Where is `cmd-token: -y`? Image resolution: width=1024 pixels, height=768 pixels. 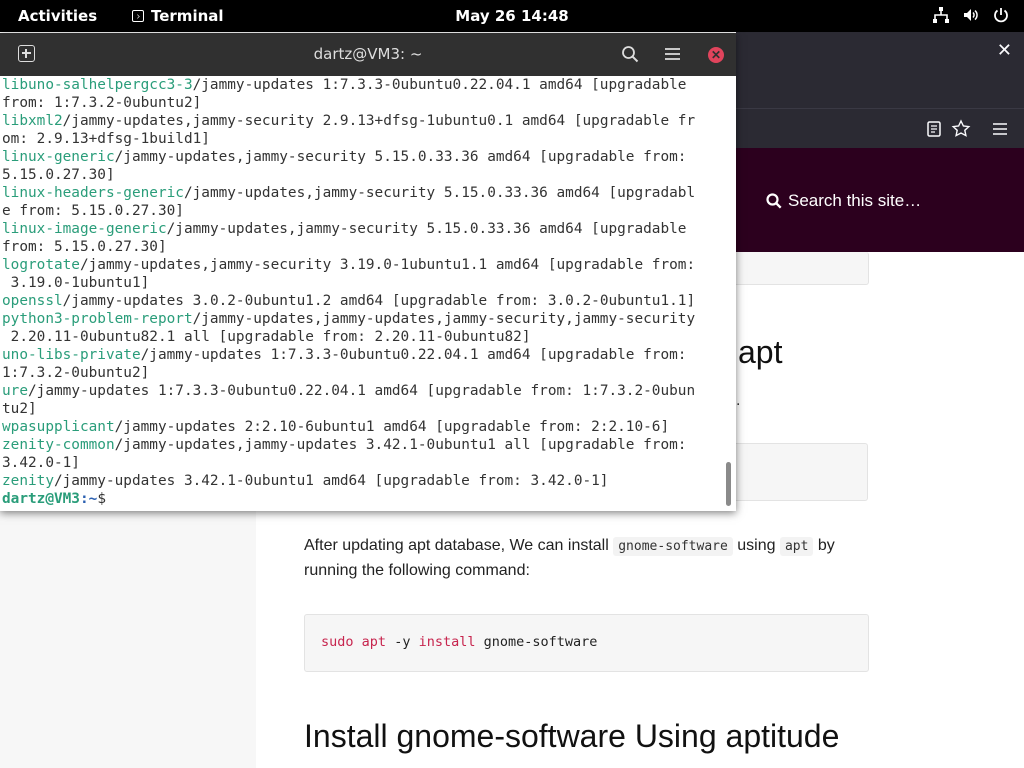 cmd-token: -y is located at coordinates (402, 642).